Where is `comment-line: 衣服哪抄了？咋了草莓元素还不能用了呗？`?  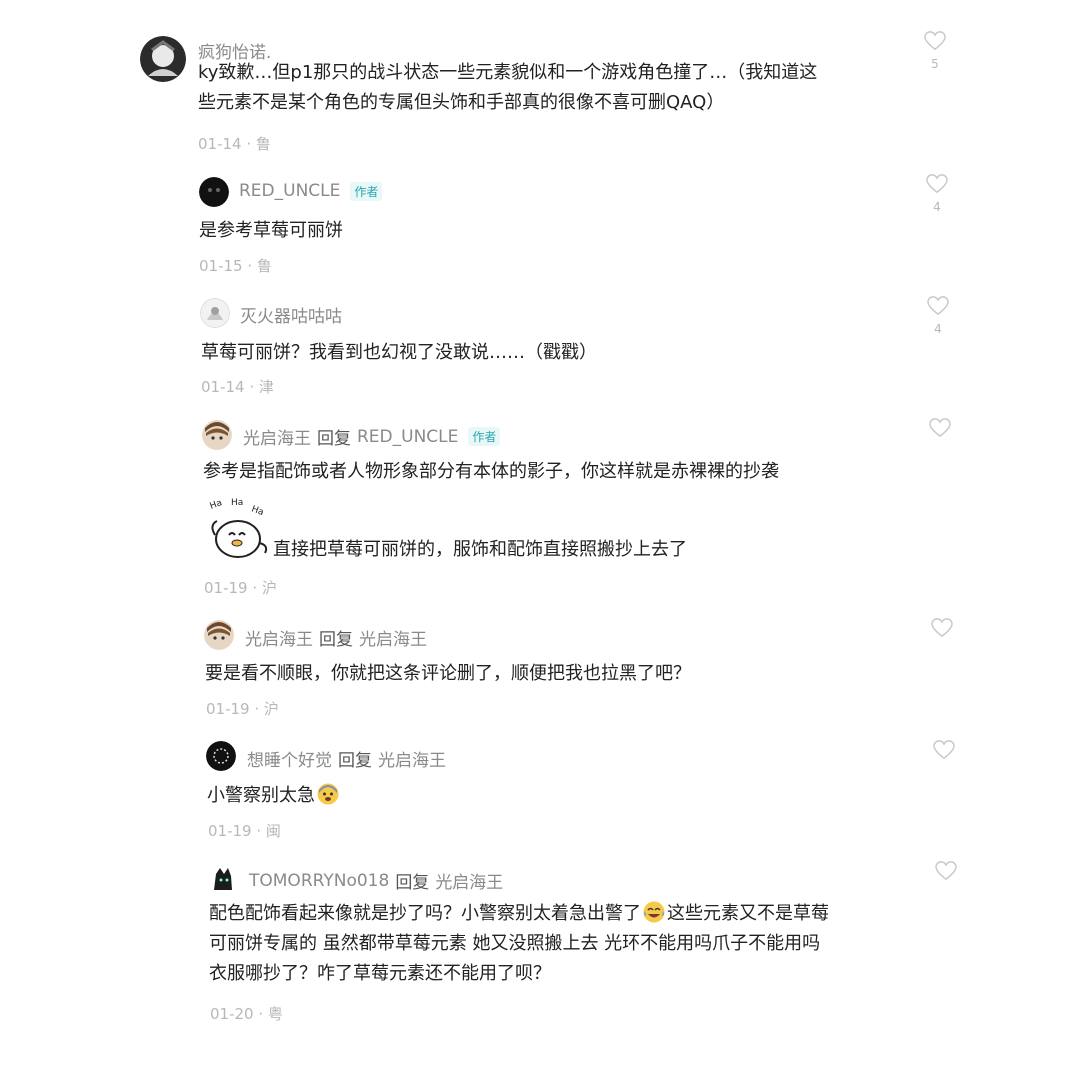
comment-line: 衣服哪抄了？咋了草莓元素还不能用了呗？ is located at coordinates (380, 973).